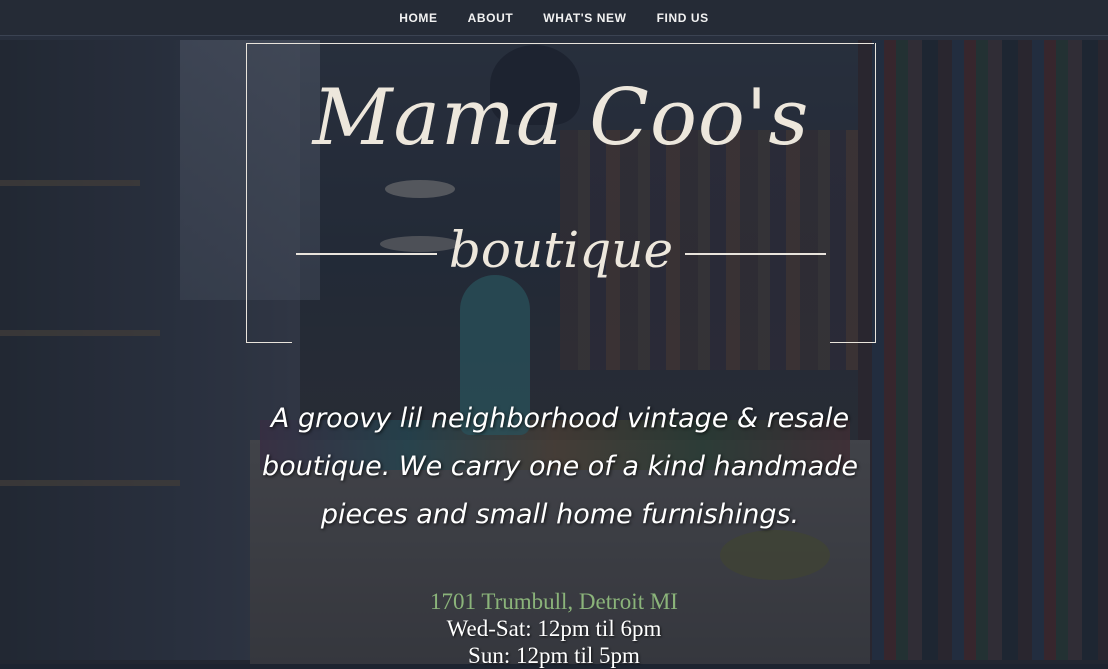 The width and height of the screenshot is (1108, 669). I want to click on nav-whats-new-link: WHAT'S NEW, so click(584, 18).